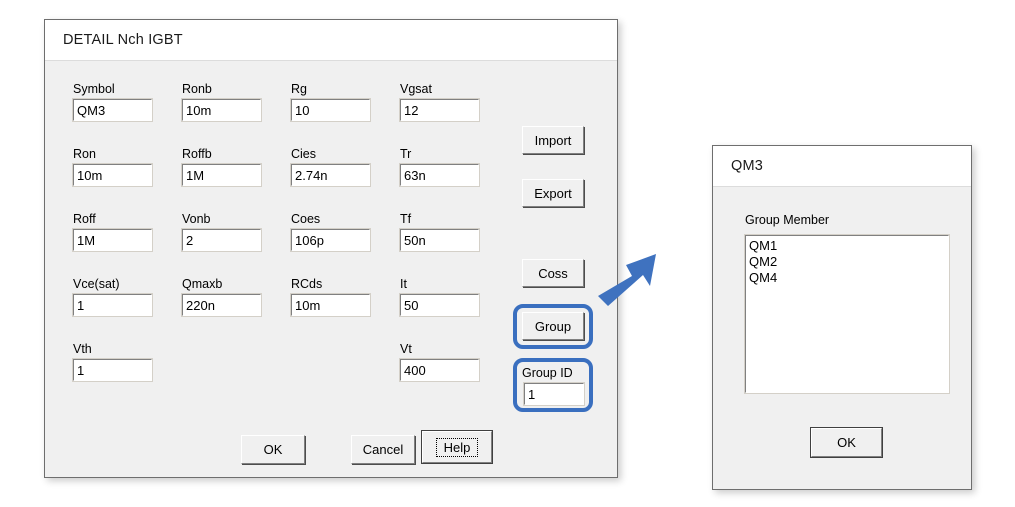  Describe the element at coordinates (304, 154) in the screenshot. I see `field-label-cies: Cies` at that location.